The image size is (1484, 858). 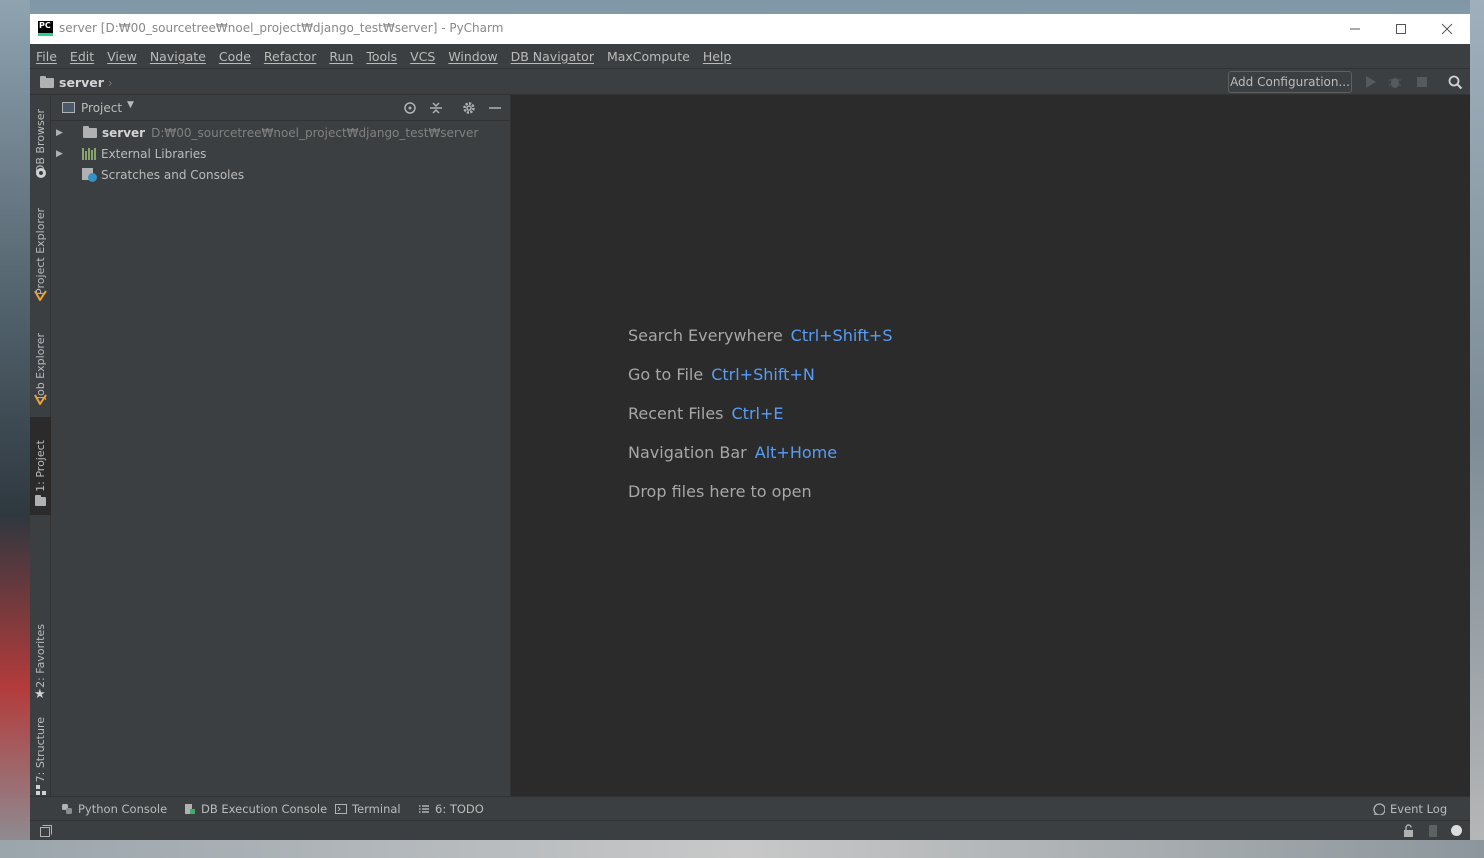 What do you see at coordinates (750, 830) in the screenshot?
I see `status-bar` at bounding box center [750, 830].